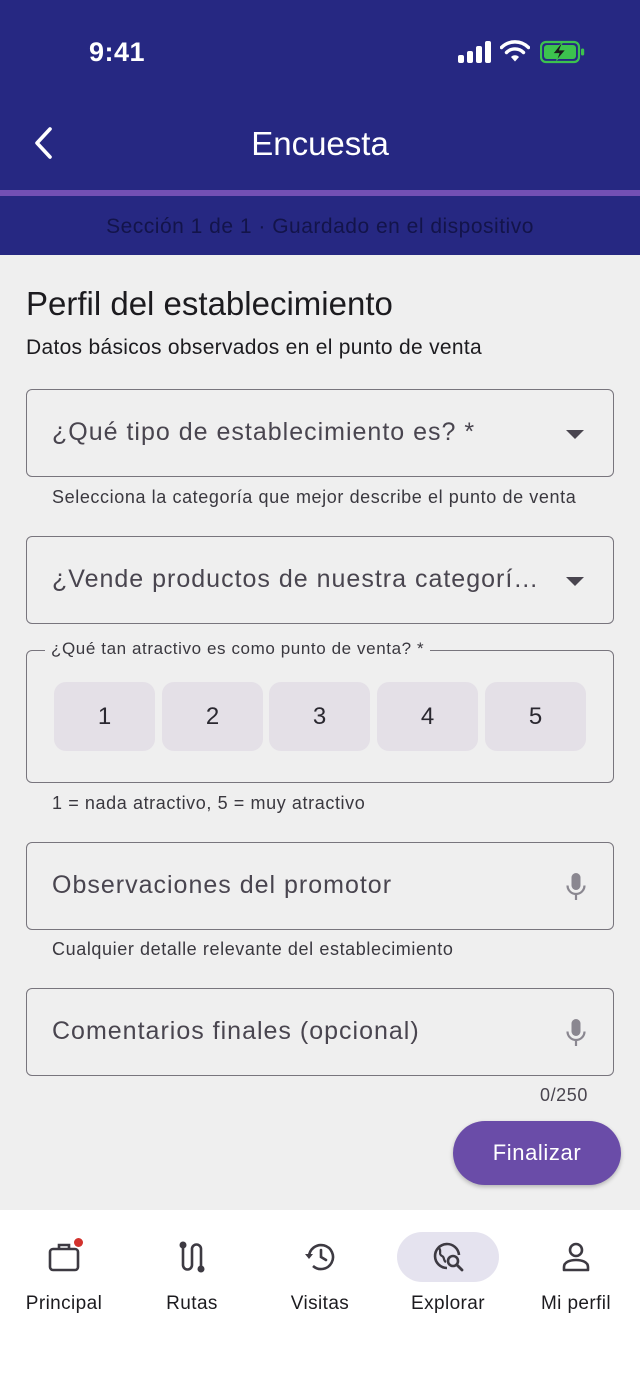 The width and height of the screenshot is (640, 1392). I want to click on notification-badge, so click(78, 1242).